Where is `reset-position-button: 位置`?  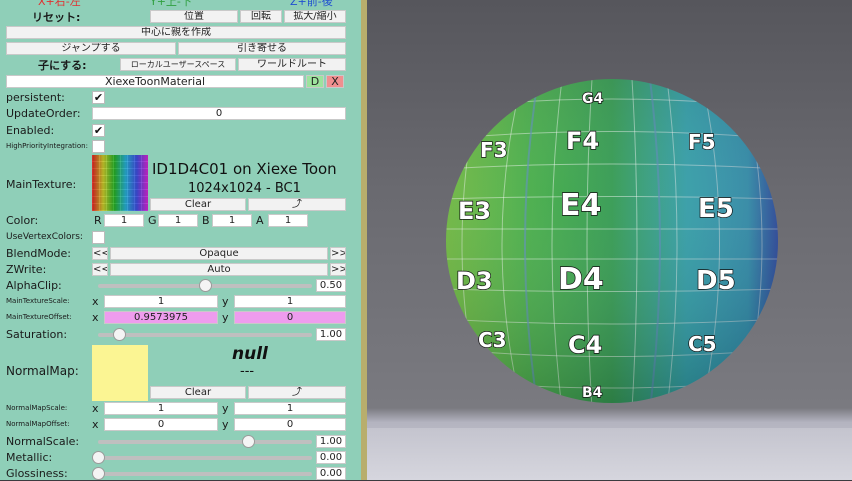
reset-position-button: 位置 is located at coordinates (194, 16).